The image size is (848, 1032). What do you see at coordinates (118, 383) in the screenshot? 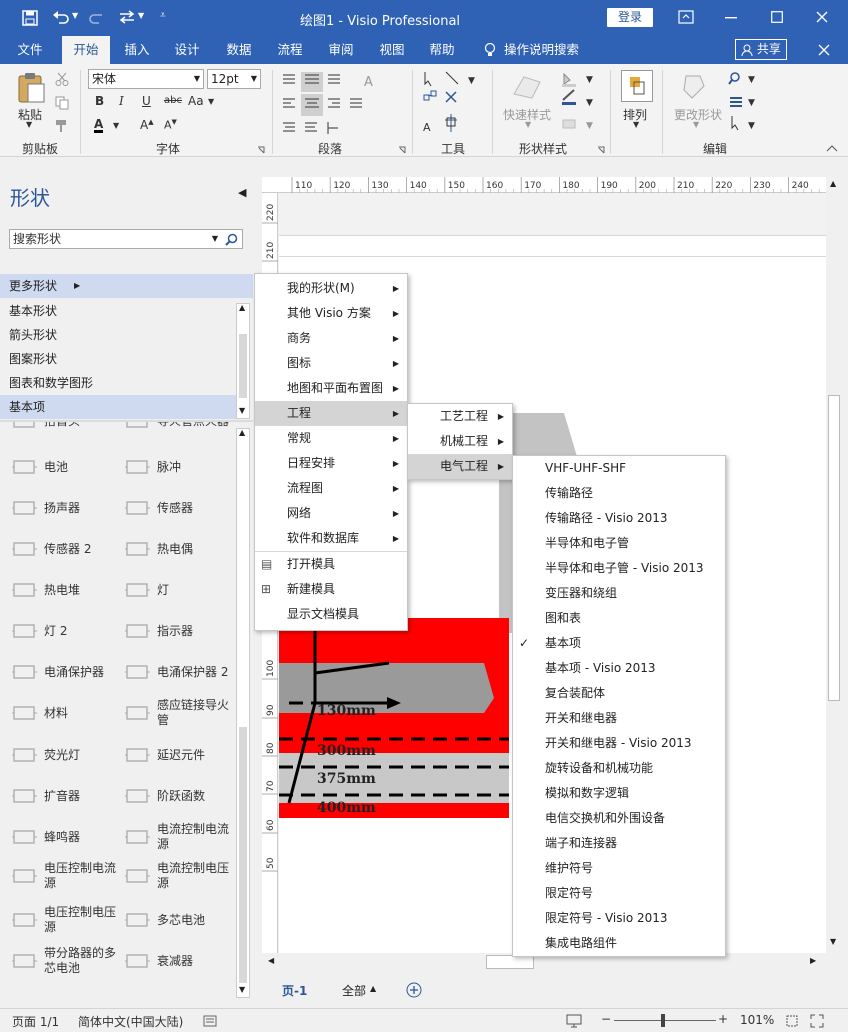
I see `stencil-charts-math: 图表和数学图形` at bounding box center [118, 383].